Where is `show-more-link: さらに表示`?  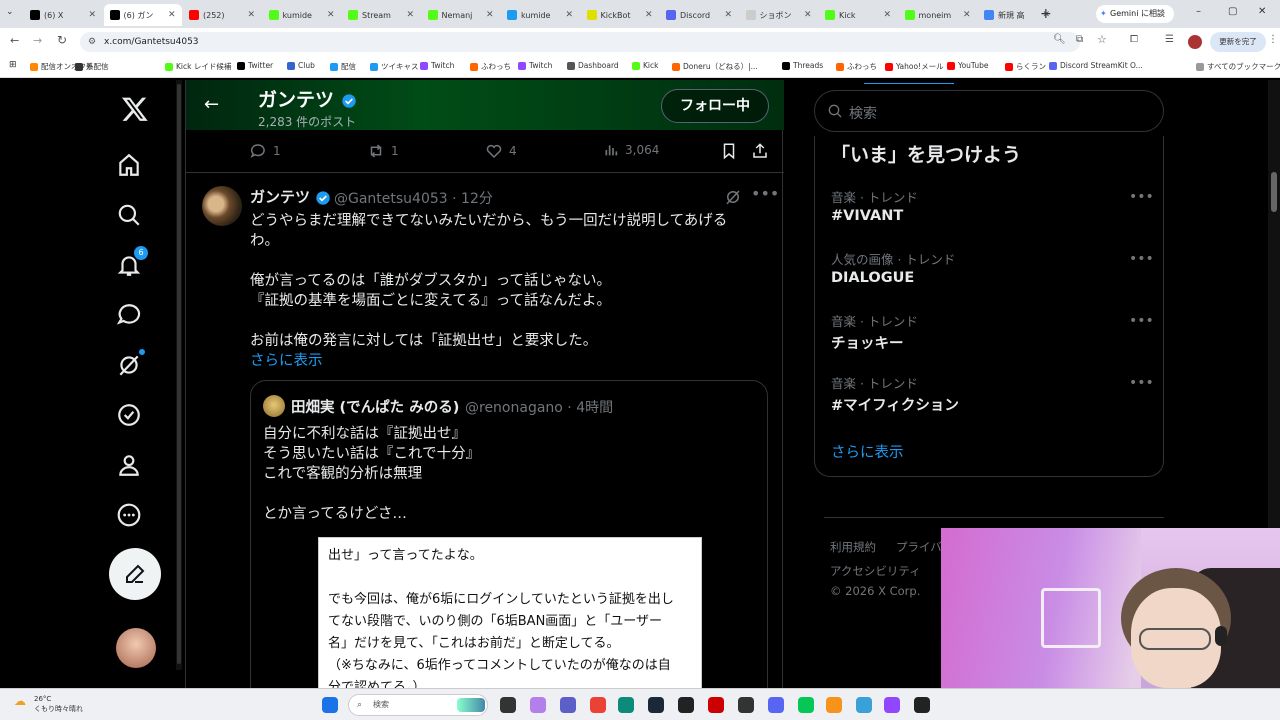
show-more-link: さらに表示 is located at coordinates (286, 359).